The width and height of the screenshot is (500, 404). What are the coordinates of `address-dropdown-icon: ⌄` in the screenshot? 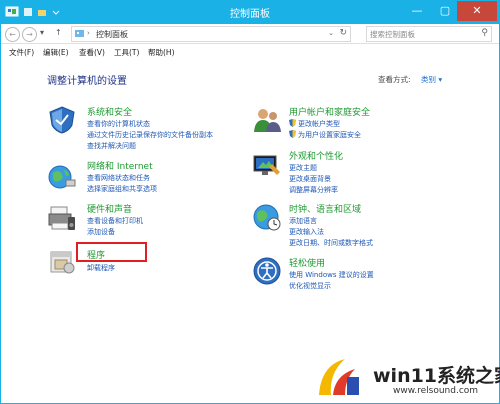 It's located at (331, 33).